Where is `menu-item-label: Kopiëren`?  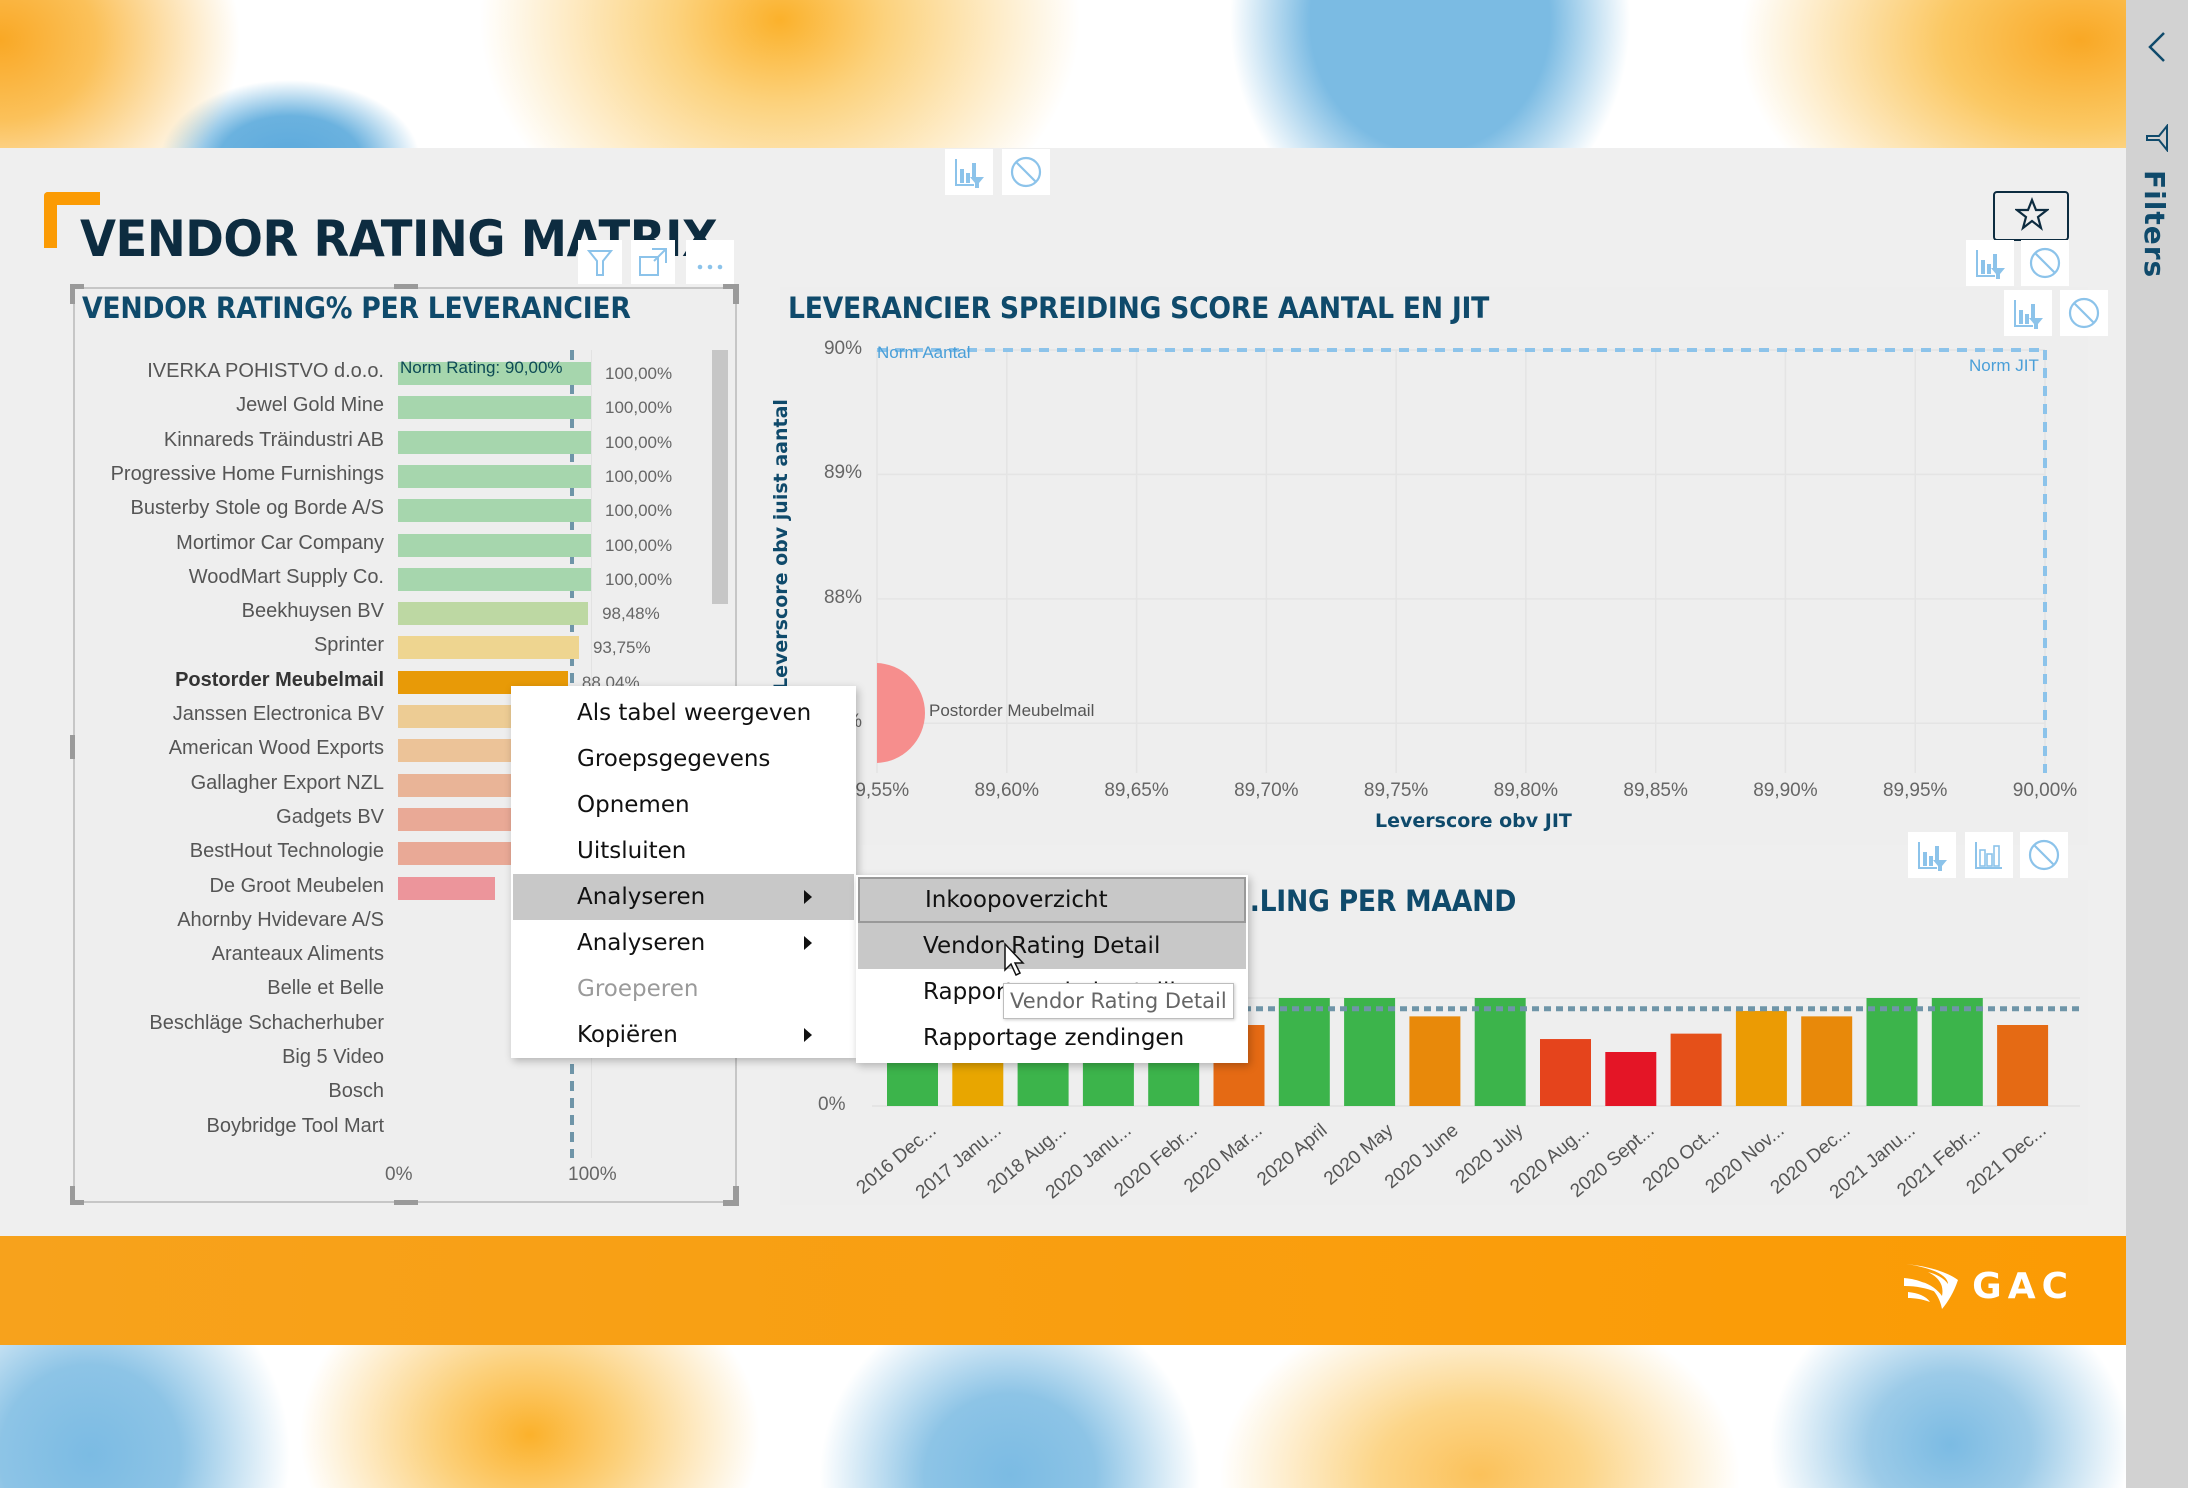
menu-item-label: Kopiëren is located at coordinates (627, 1035).